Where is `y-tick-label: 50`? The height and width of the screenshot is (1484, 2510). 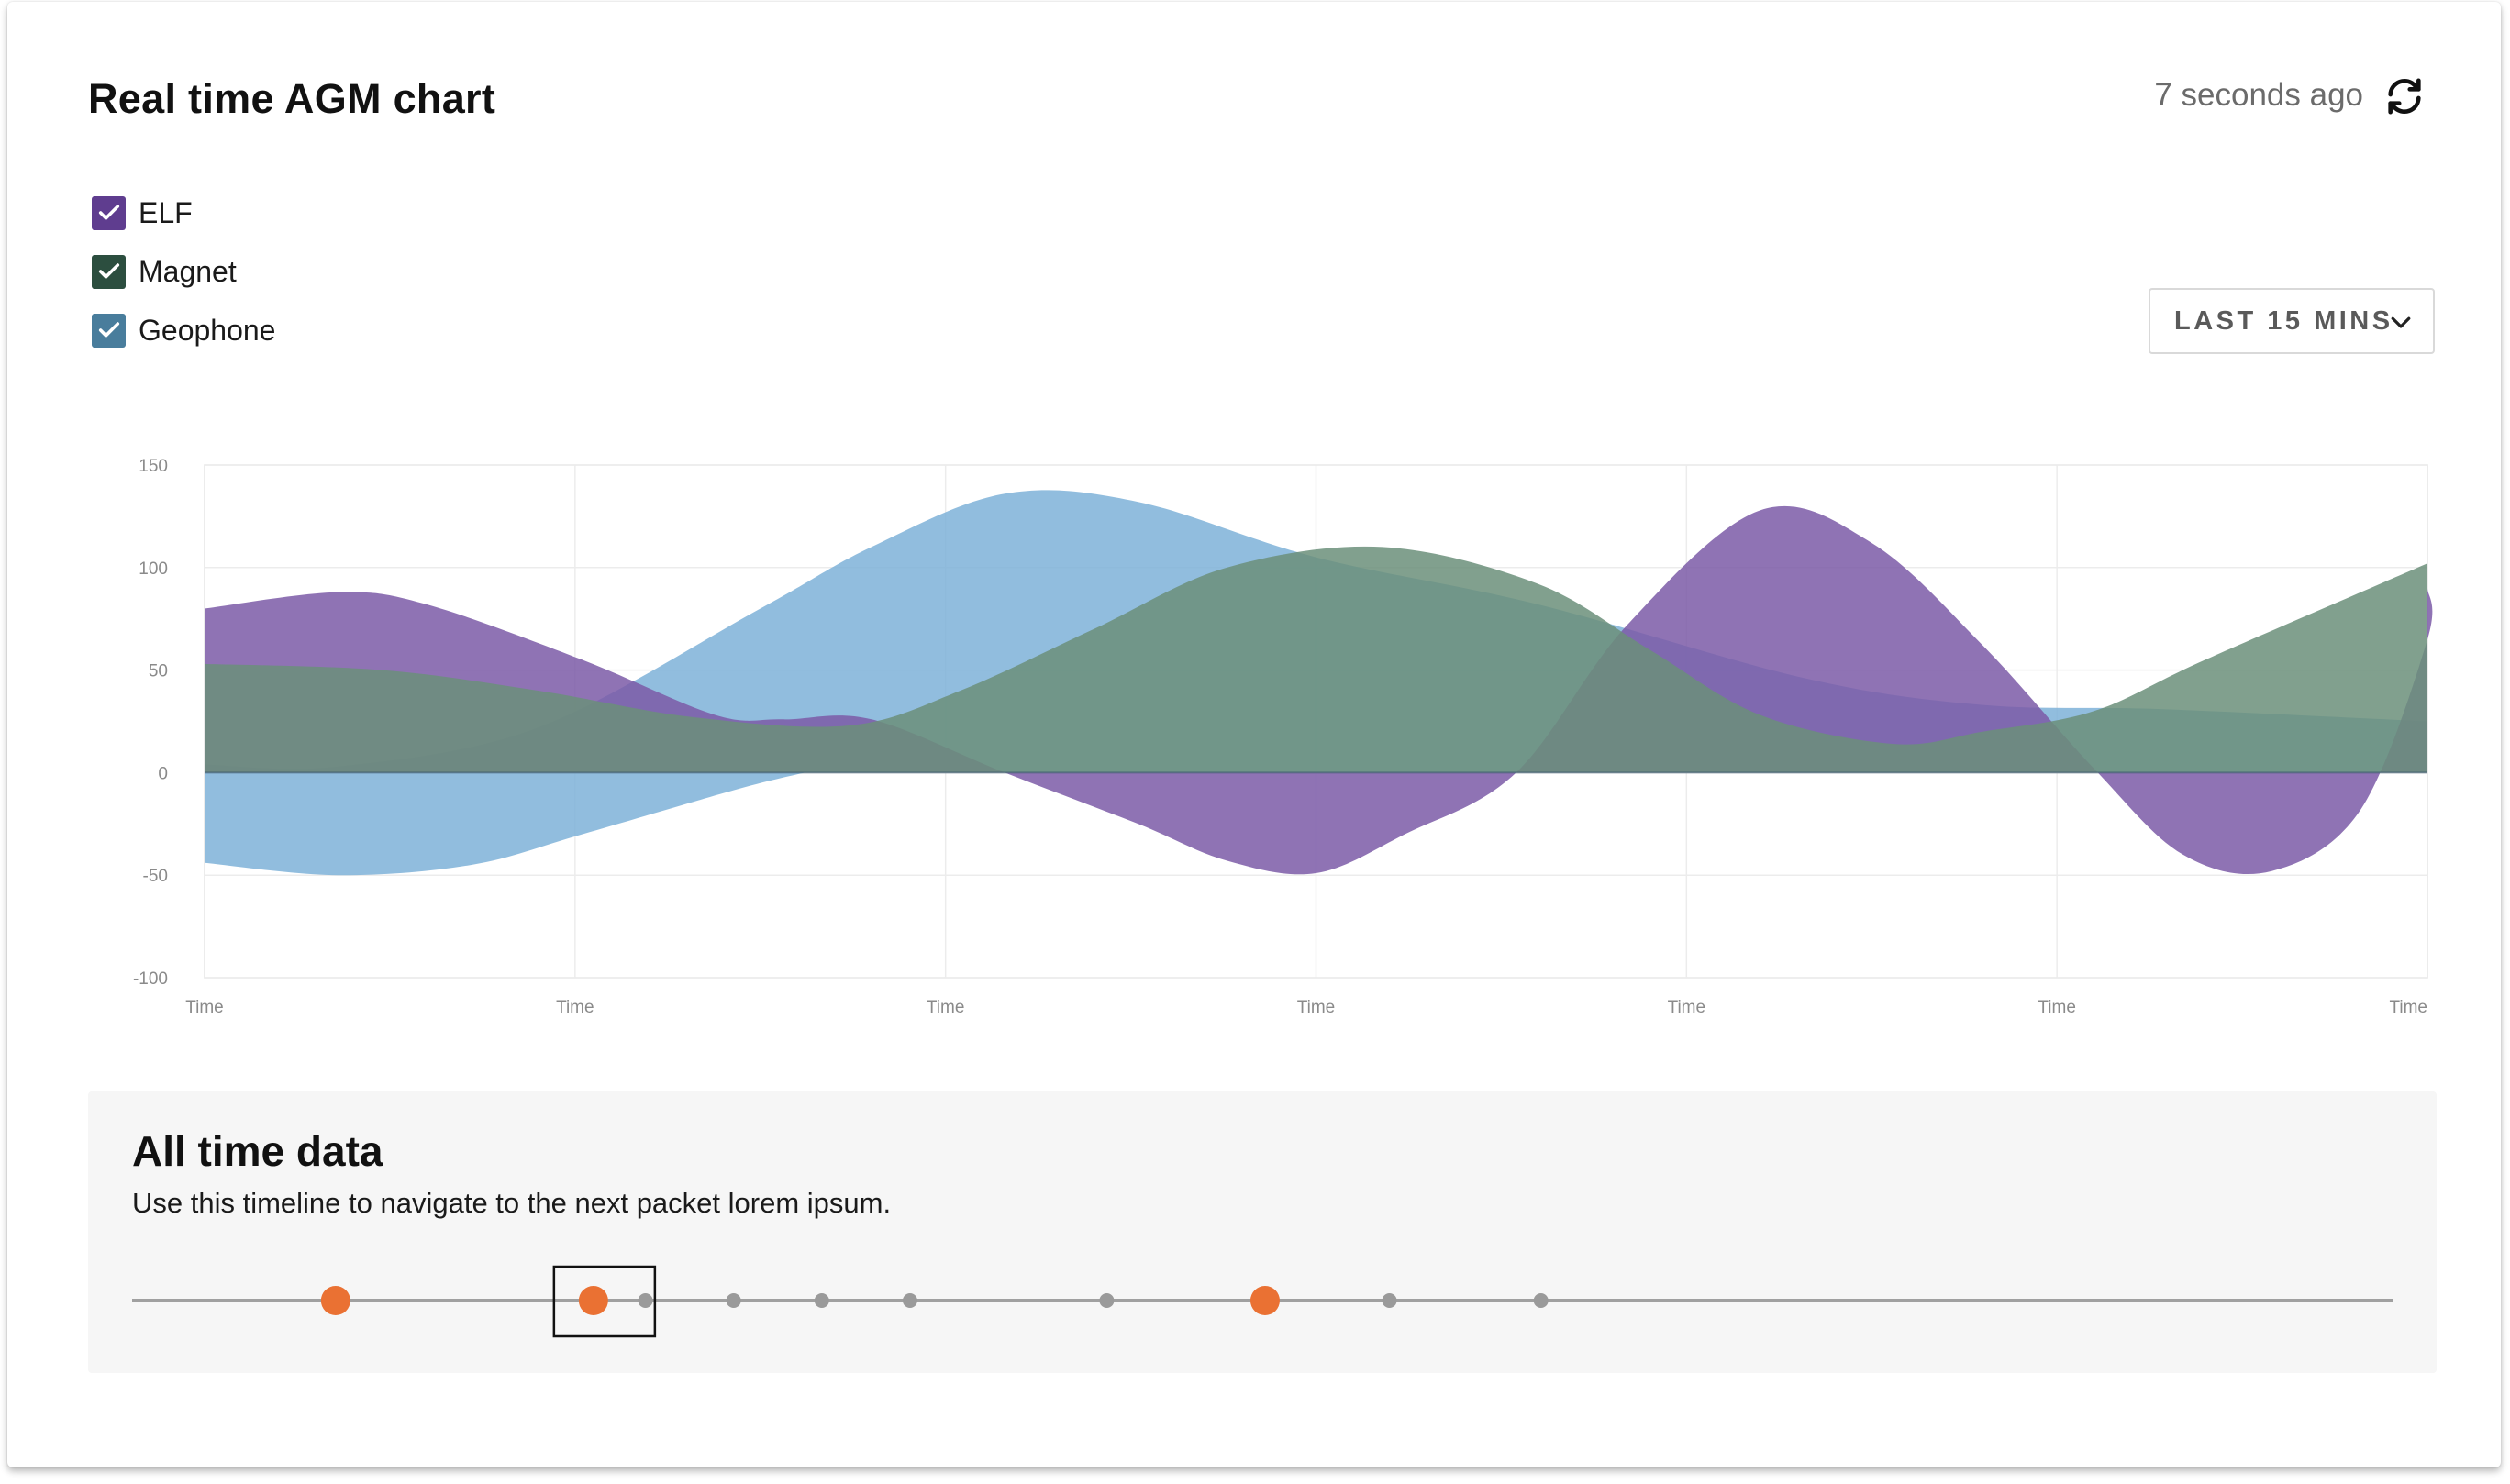
y-tick-label: 50 is located at coordinates (158, 671).